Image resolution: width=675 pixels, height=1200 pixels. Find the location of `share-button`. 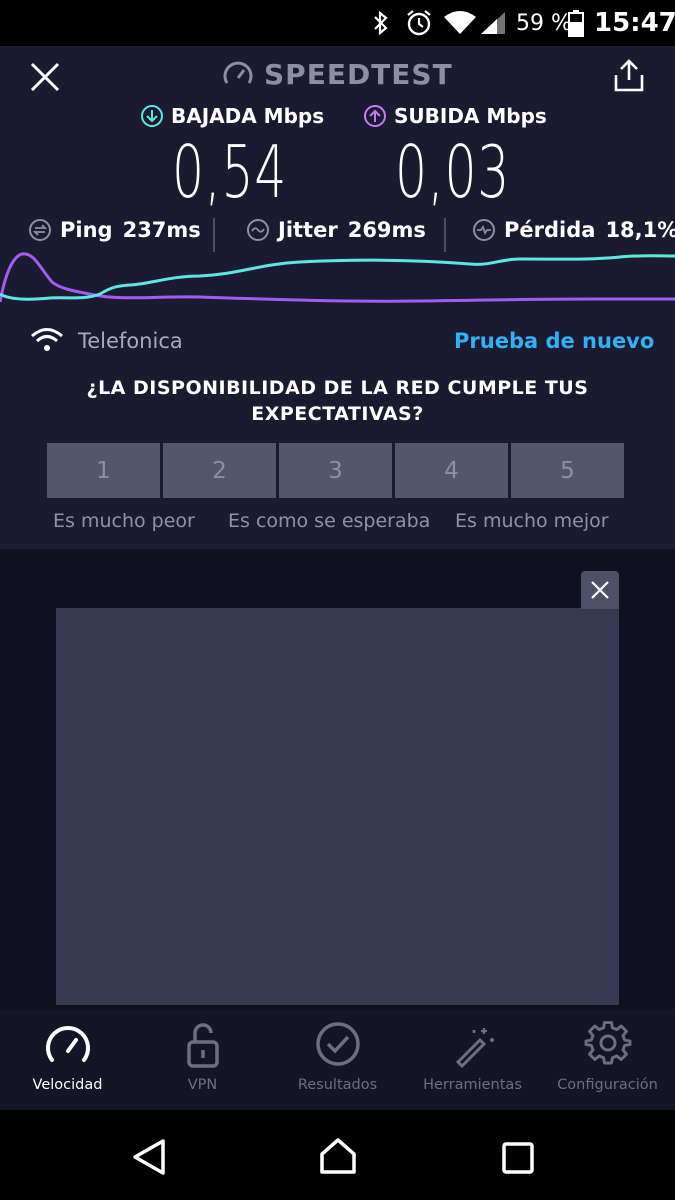

share-button is located at coordinates (629, 78).